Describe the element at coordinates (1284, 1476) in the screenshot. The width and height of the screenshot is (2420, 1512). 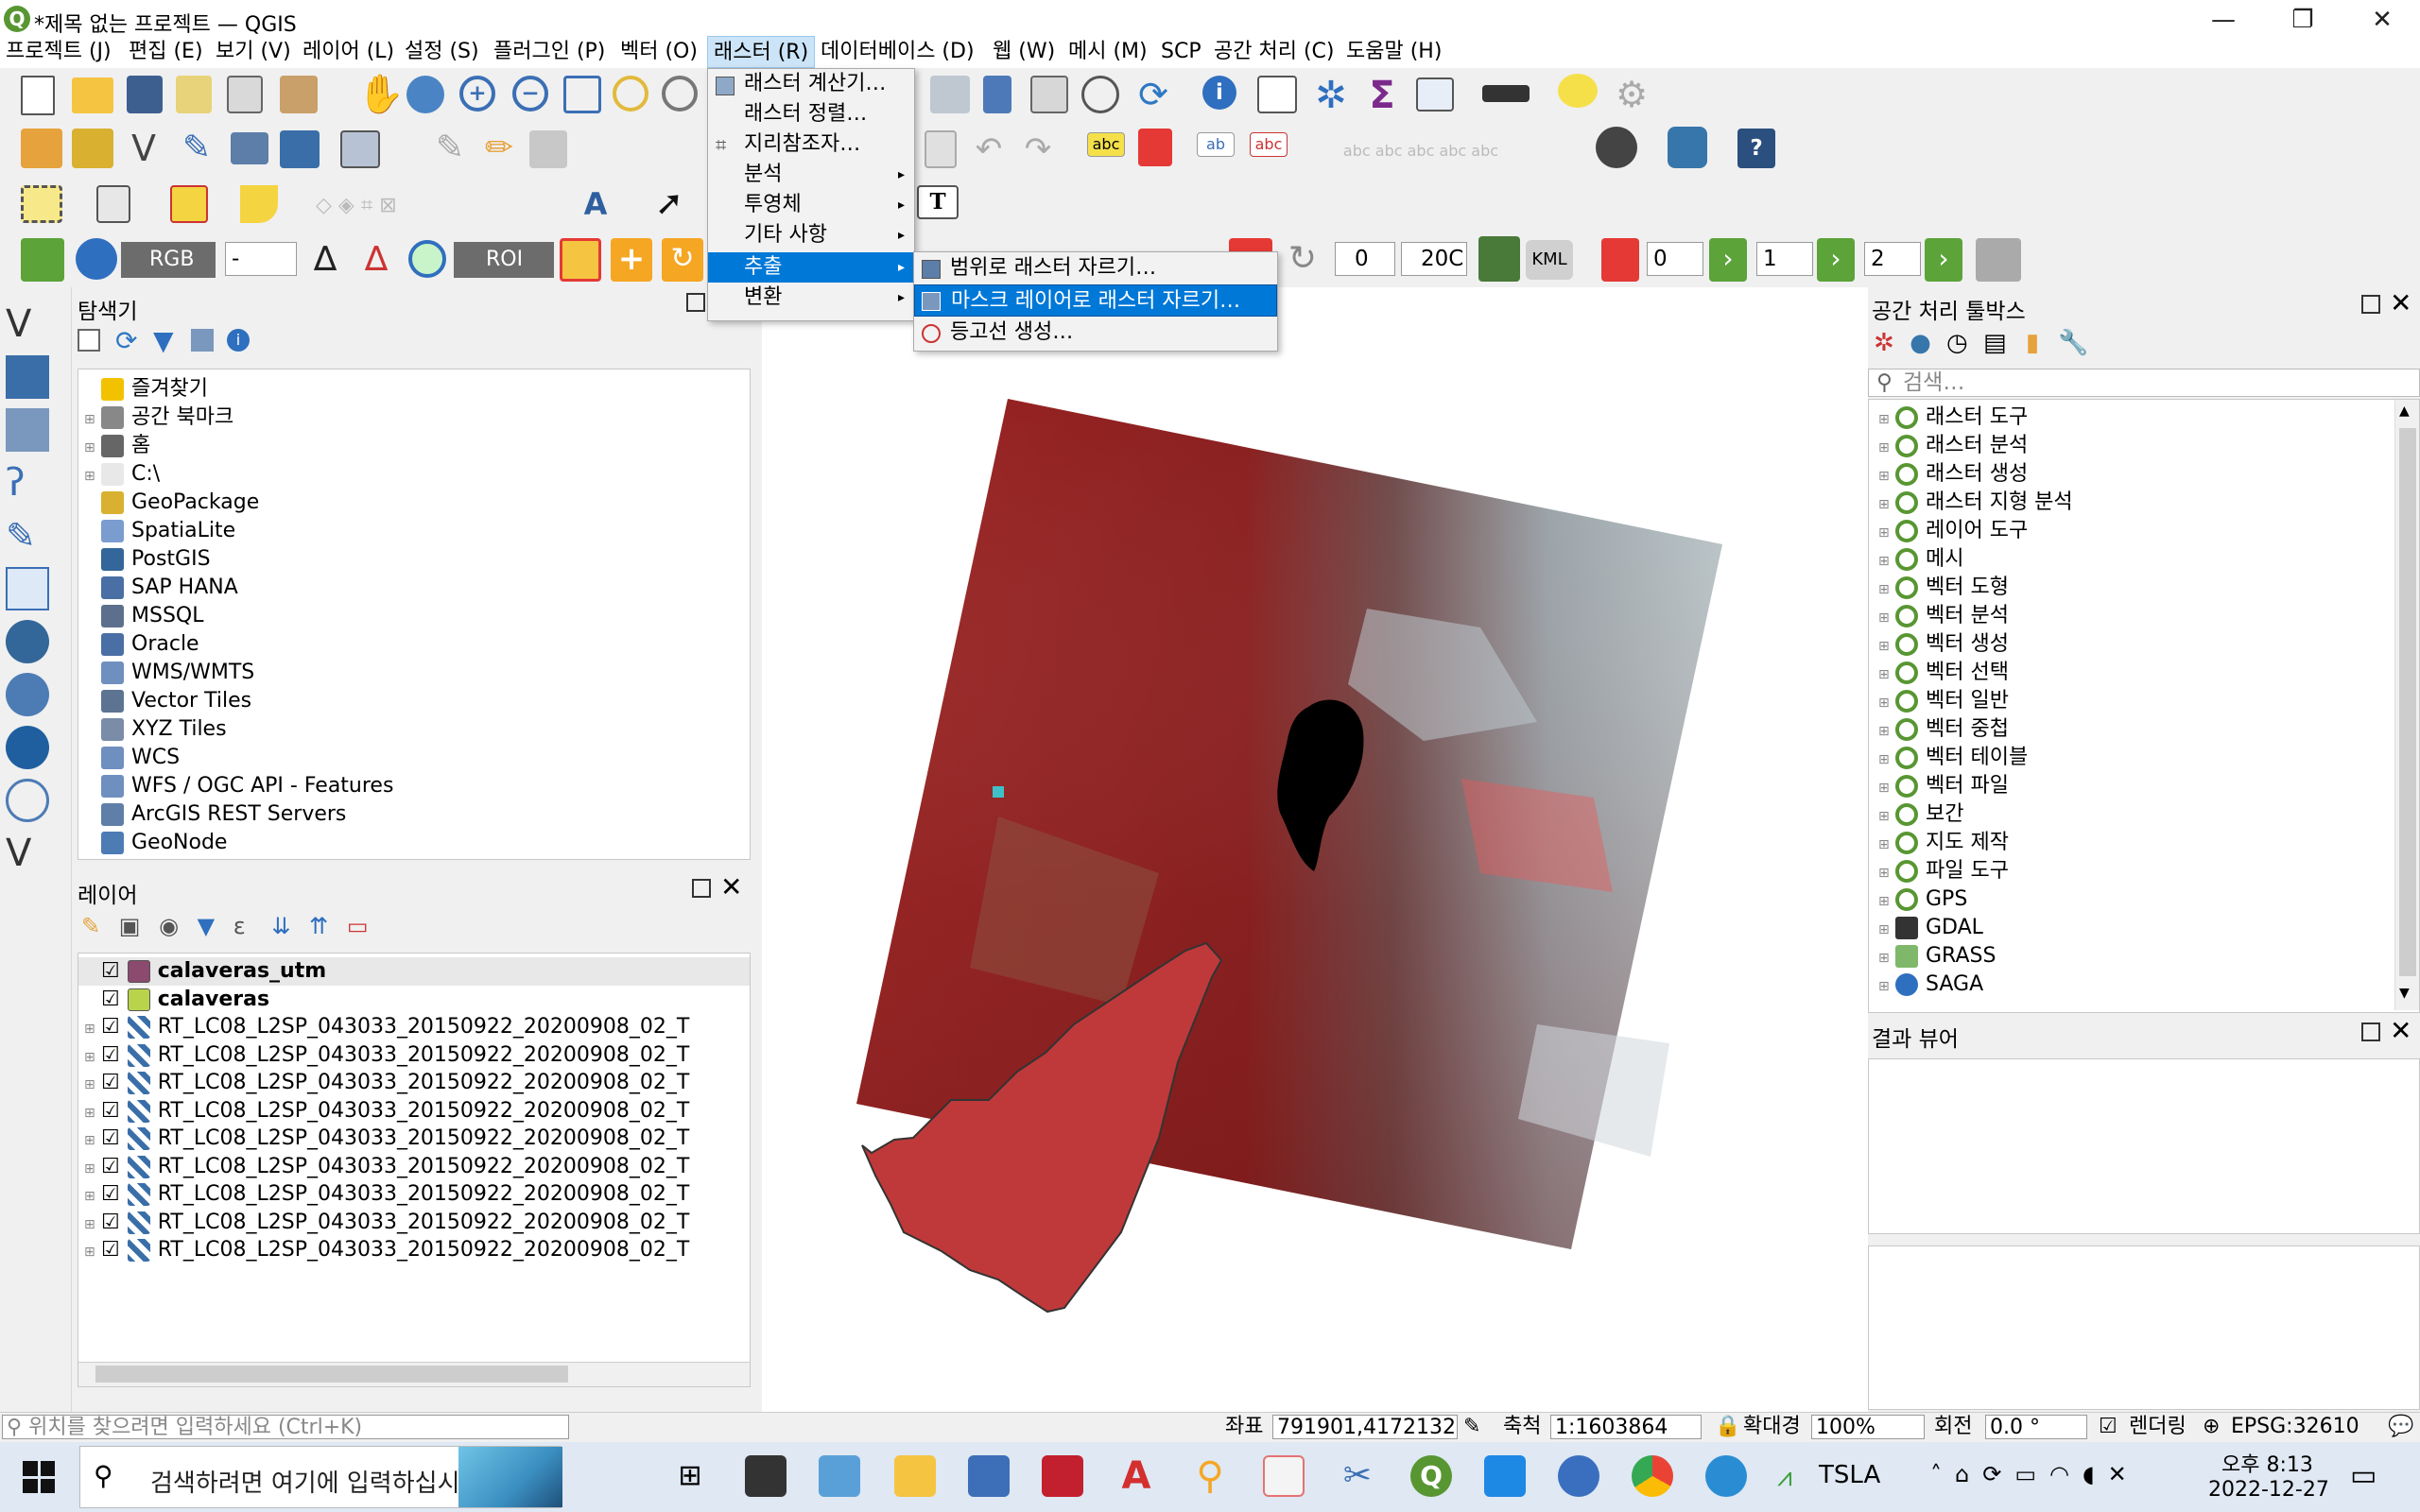
I see `media-app-icon` at that location.